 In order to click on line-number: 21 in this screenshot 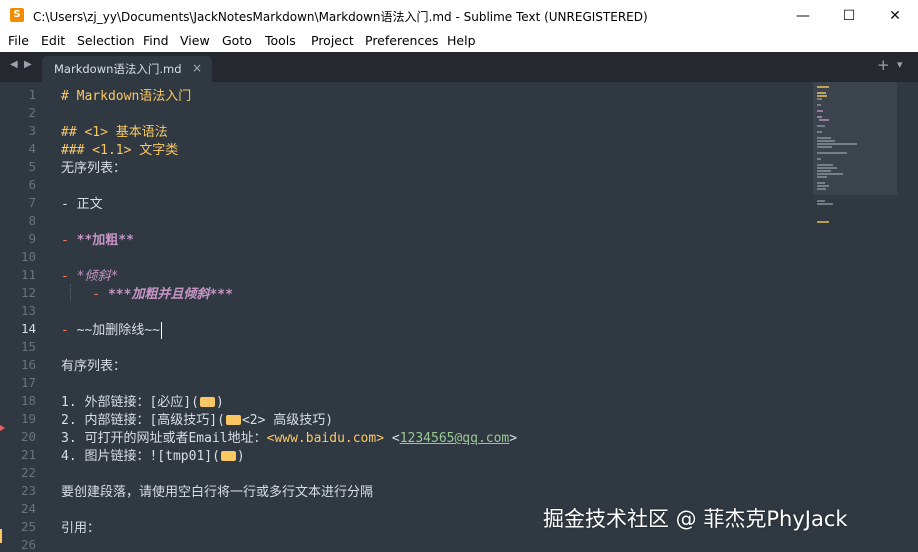, I will do `click(28, 454)`.